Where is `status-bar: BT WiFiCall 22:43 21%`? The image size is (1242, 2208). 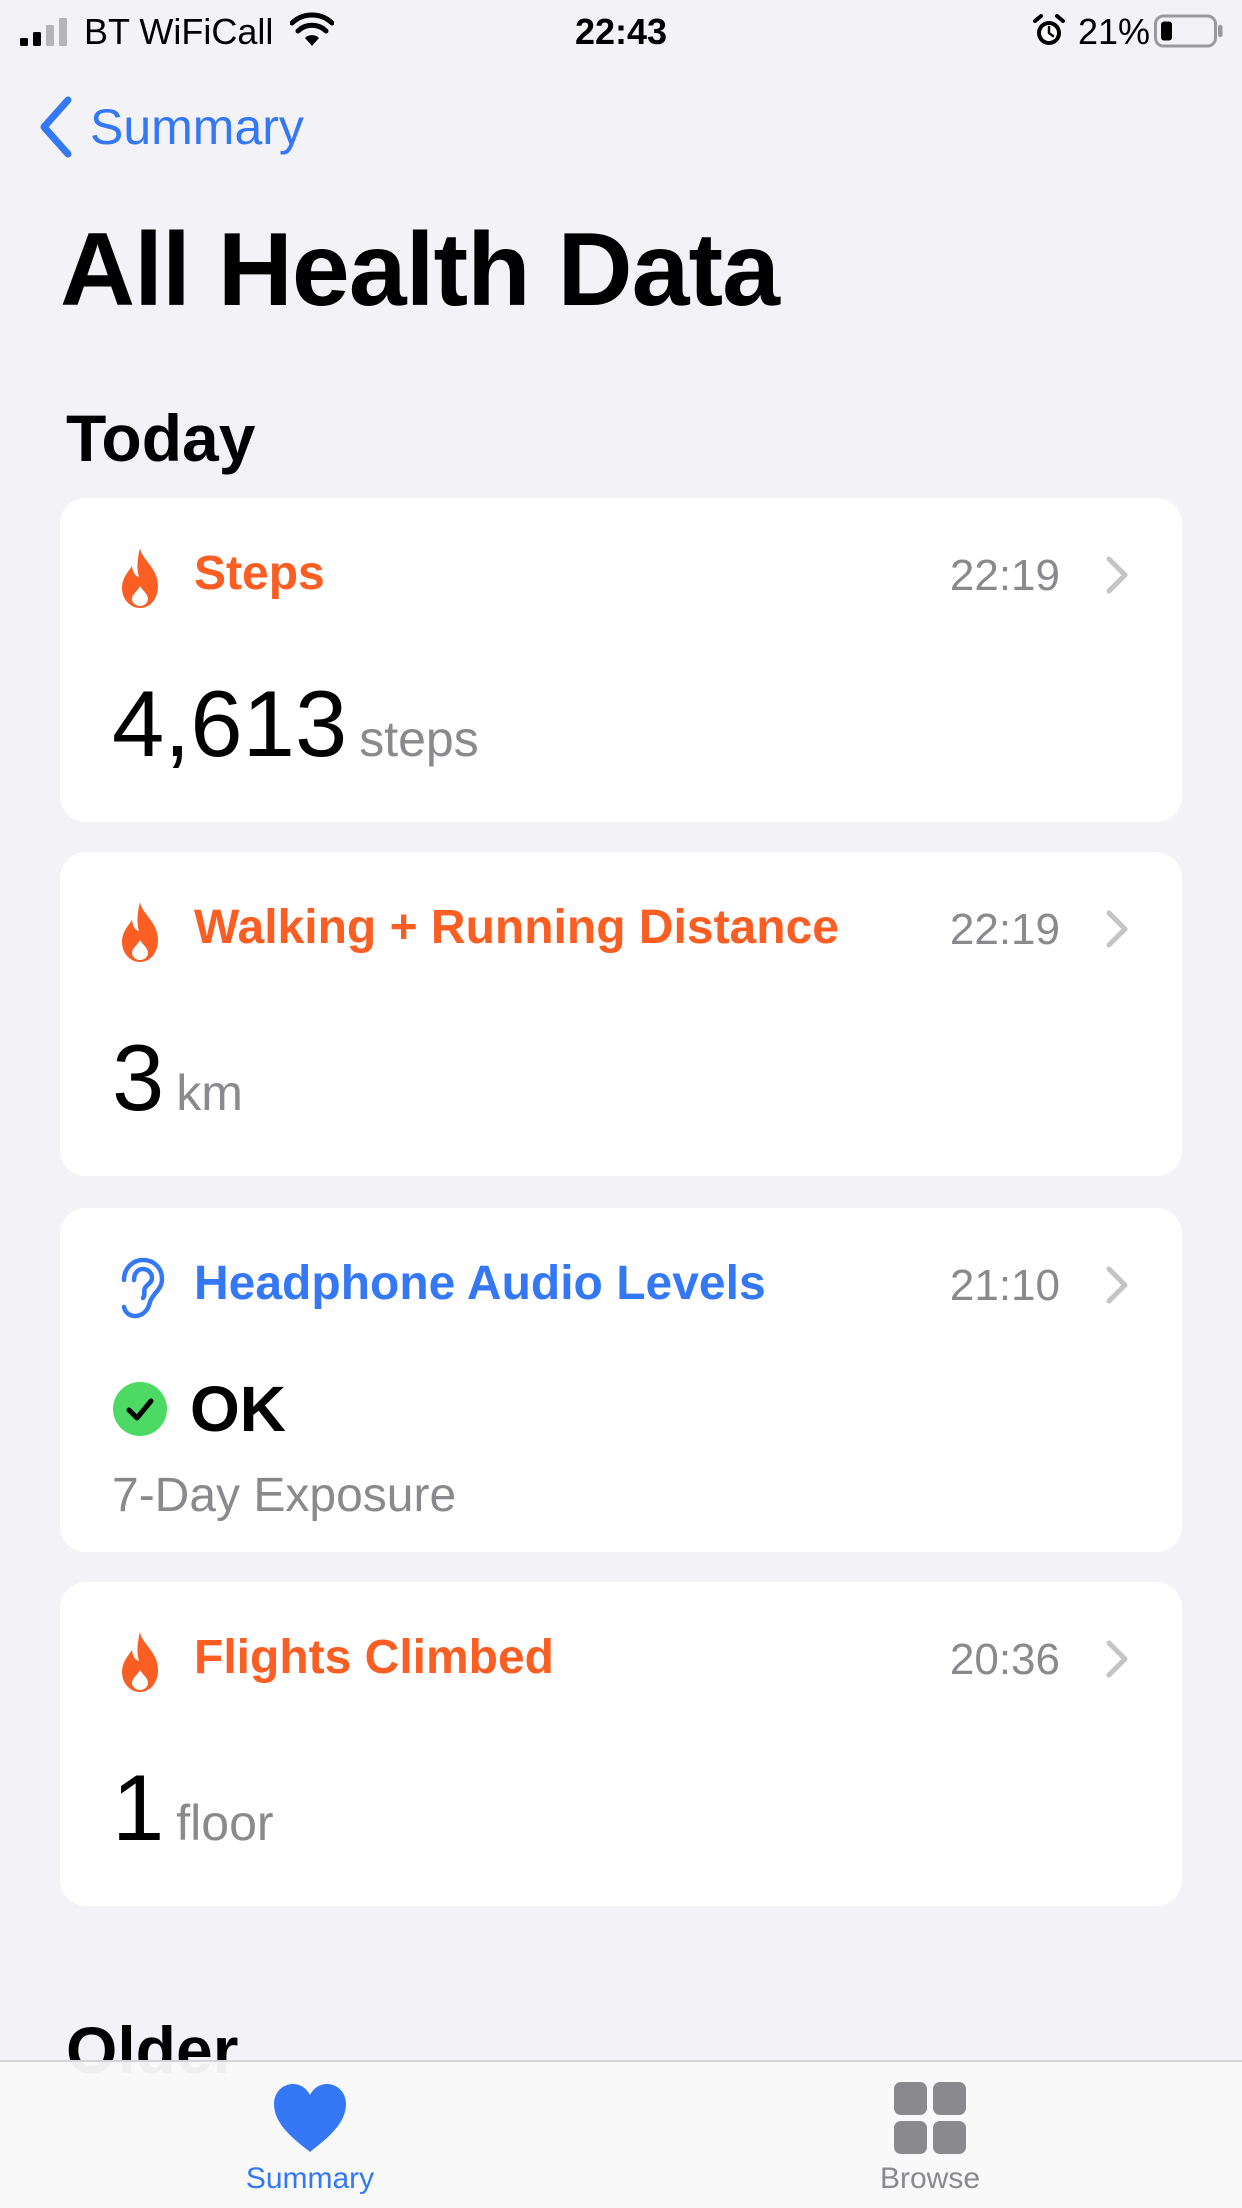 status-bar: BT WiFiCall 22:43 21% is located at coordinates (621, 31).